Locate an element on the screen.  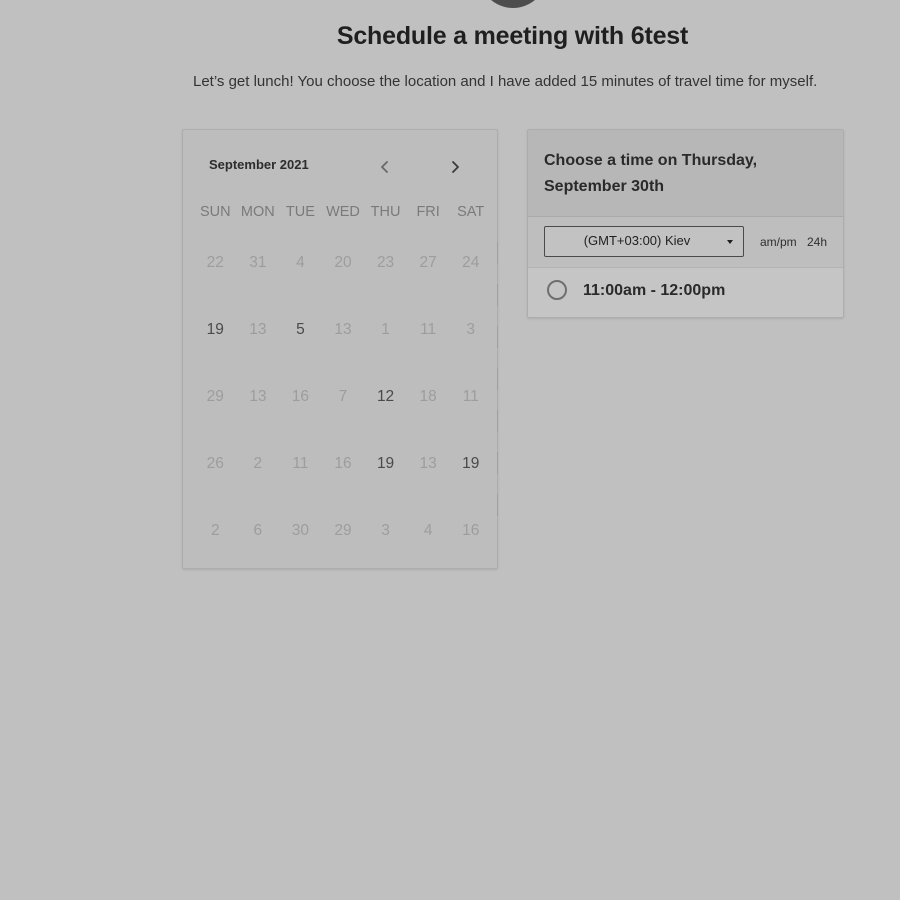
calendar-day: 24 is located at coordinates (471, 262).